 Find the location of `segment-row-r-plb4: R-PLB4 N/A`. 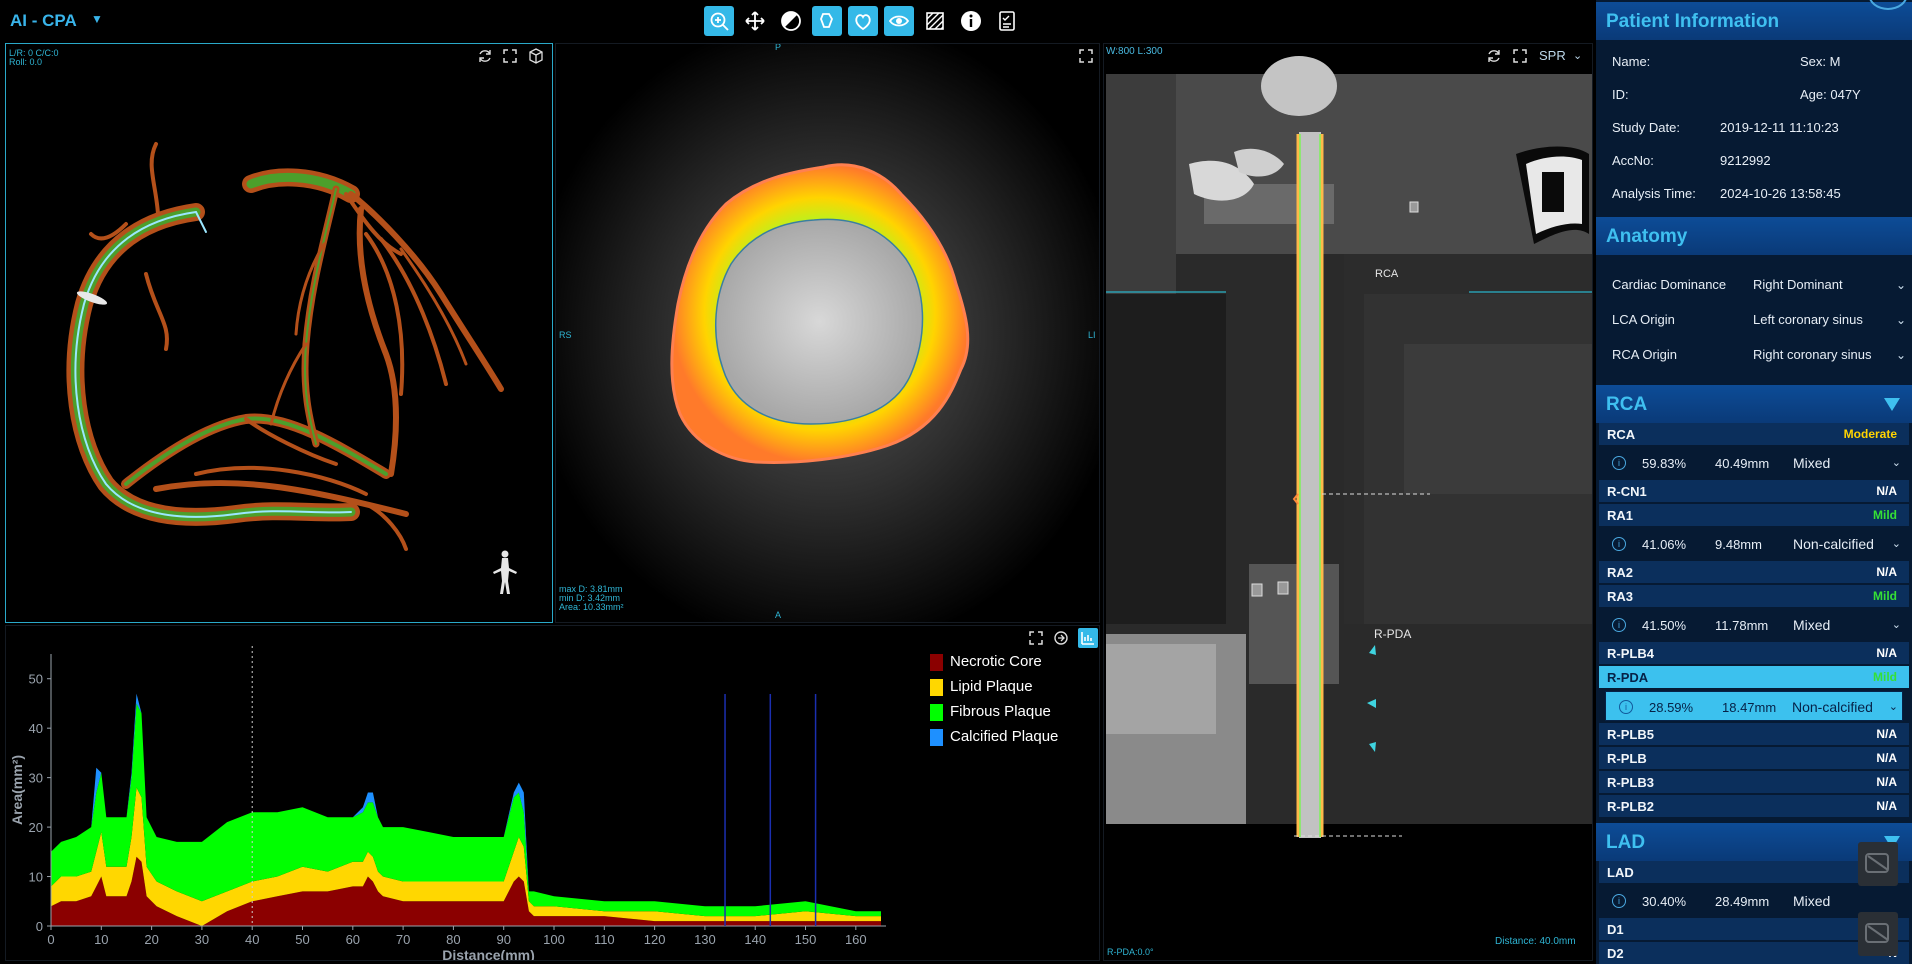

segment-row-r-plb4: R-PLB4 N/A is located at coordinates (1754, 653).